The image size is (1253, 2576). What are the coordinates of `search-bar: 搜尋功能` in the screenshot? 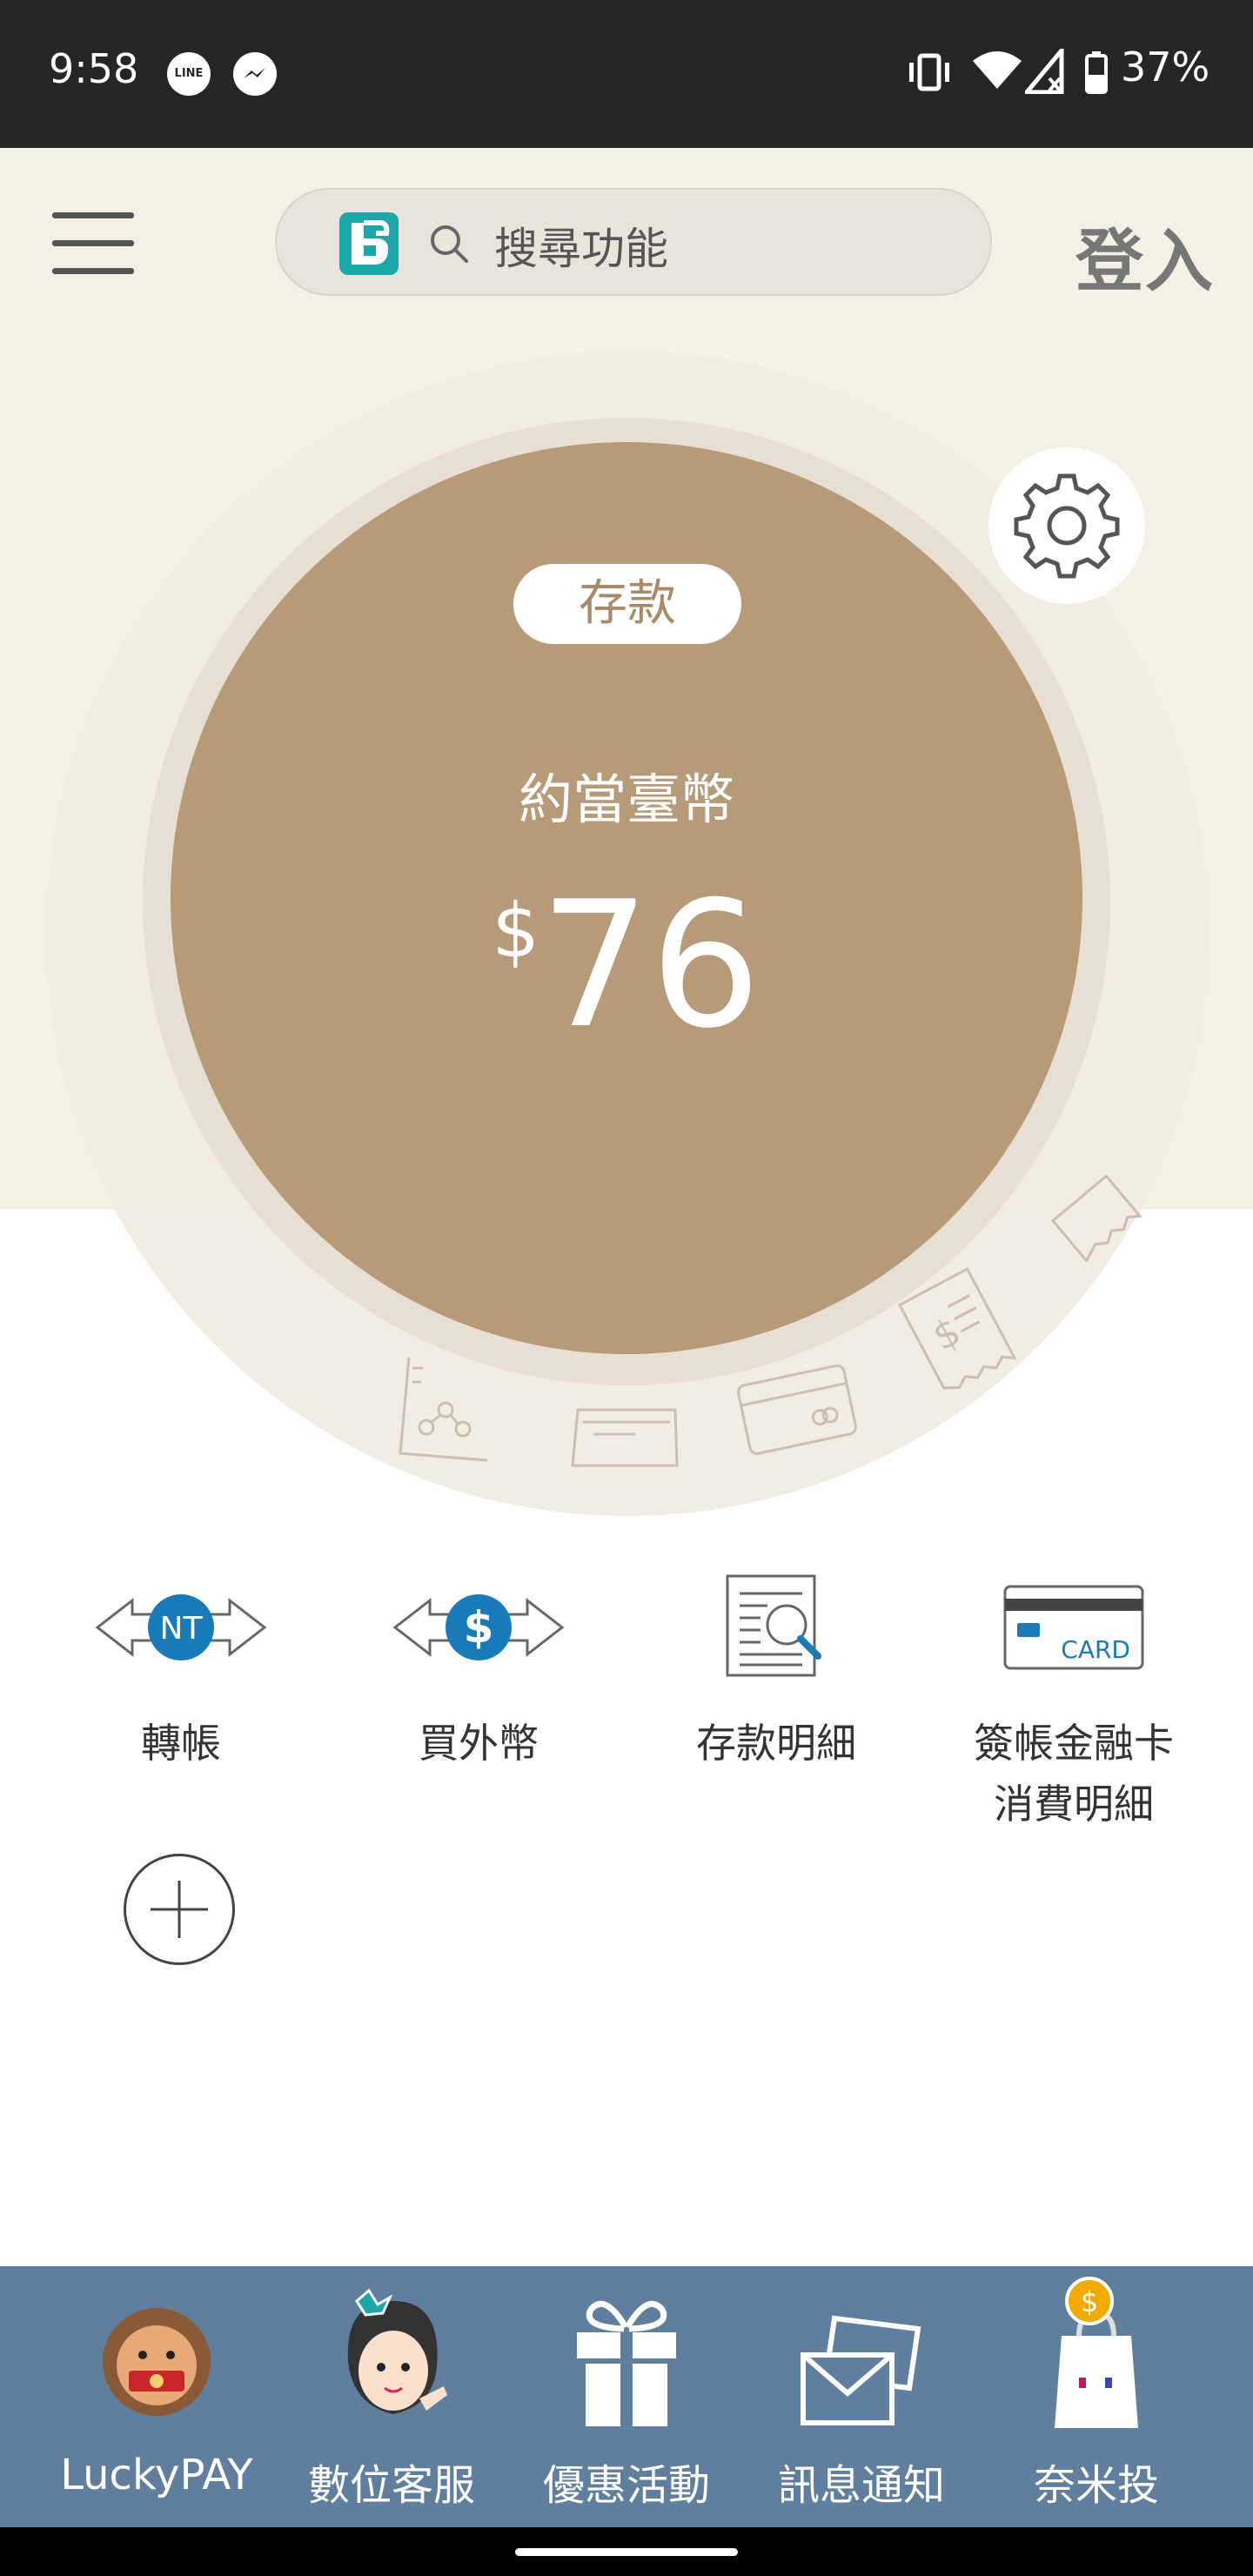 It's located at (633, 242).